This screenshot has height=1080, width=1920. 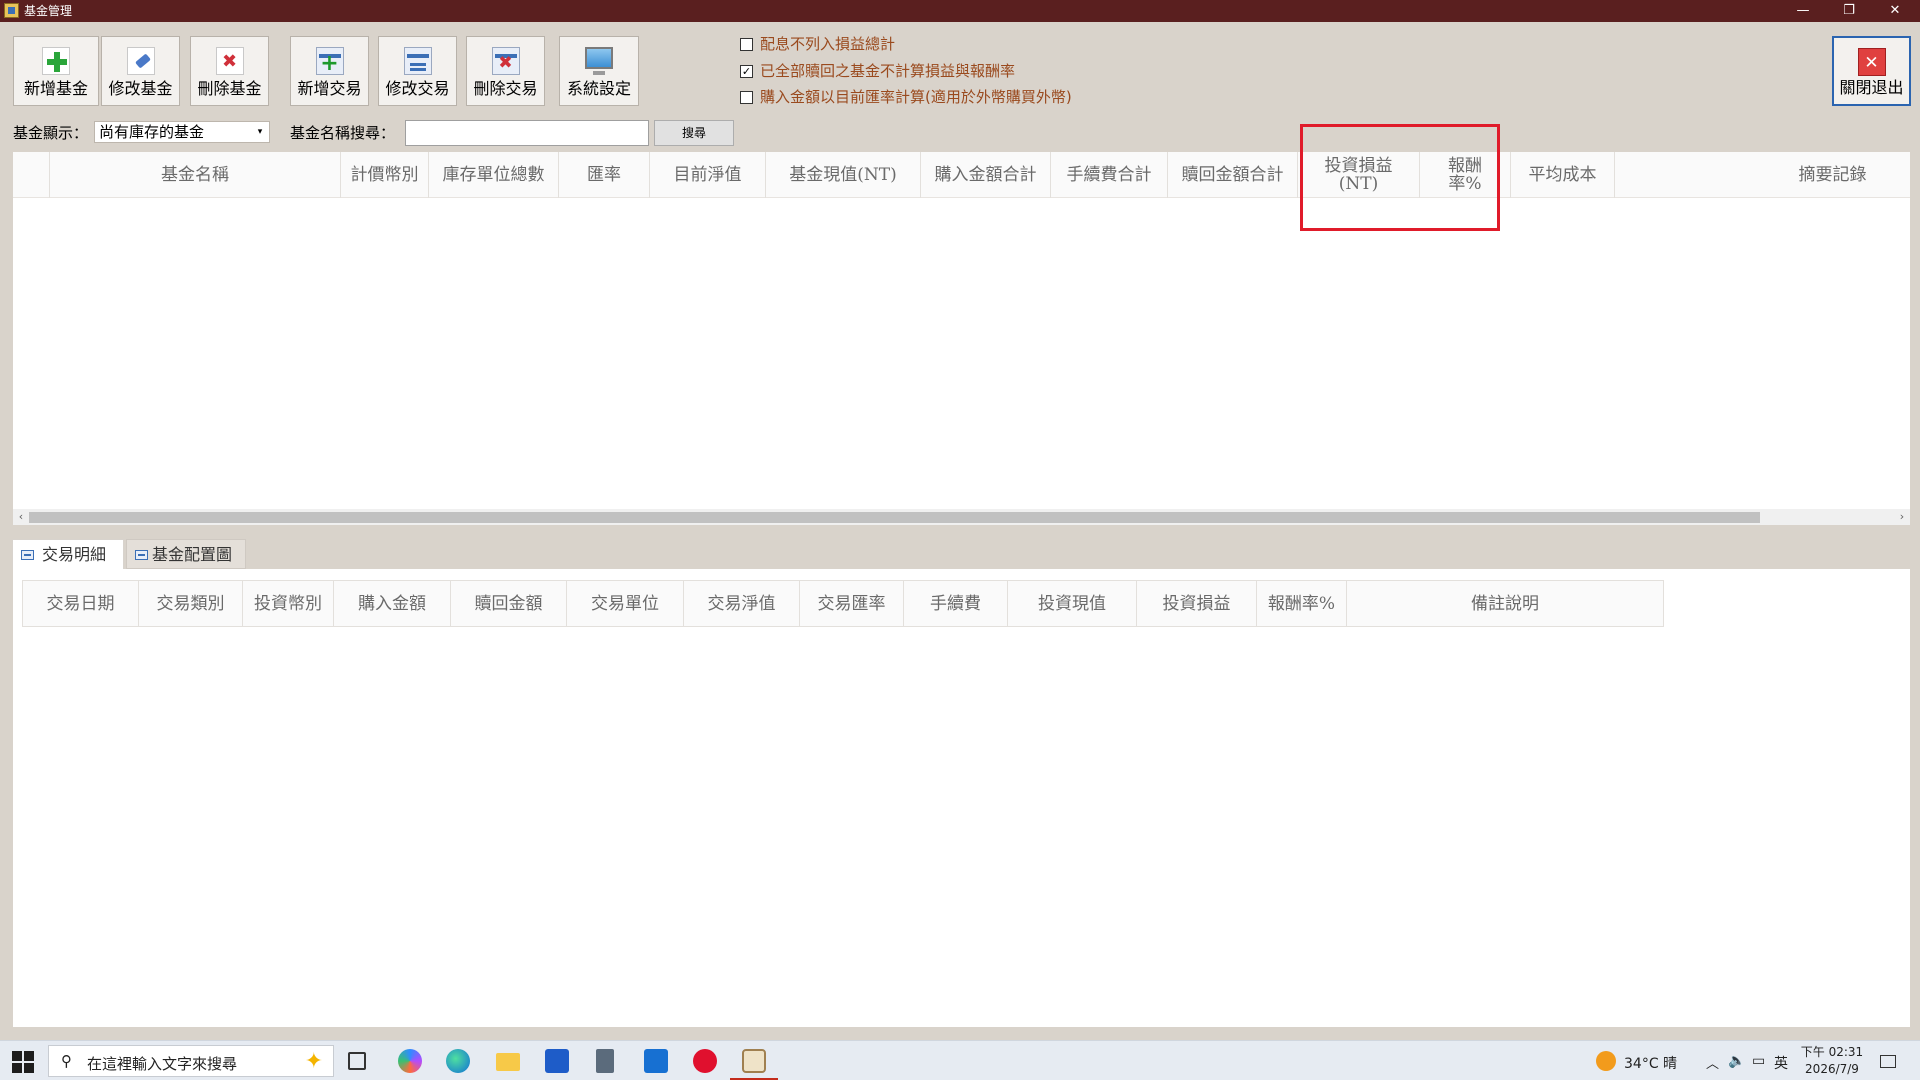 What do you see at coordinates (195, 175) in the screenshot?
I see `col-fund-name: 基金名稱` at bounding box center [195, 175].